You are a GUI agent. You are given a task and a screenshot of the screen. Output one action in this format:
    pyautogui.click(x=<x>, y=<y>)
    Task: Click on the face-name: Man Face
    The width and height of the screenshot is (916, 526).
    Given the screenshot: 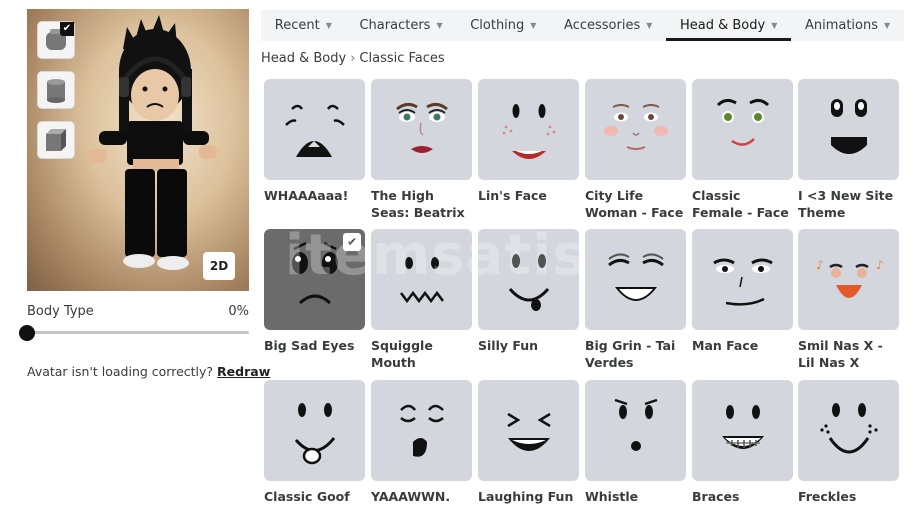 What is the action you would take?
    pyautogui.click(x=725, y=345)
    